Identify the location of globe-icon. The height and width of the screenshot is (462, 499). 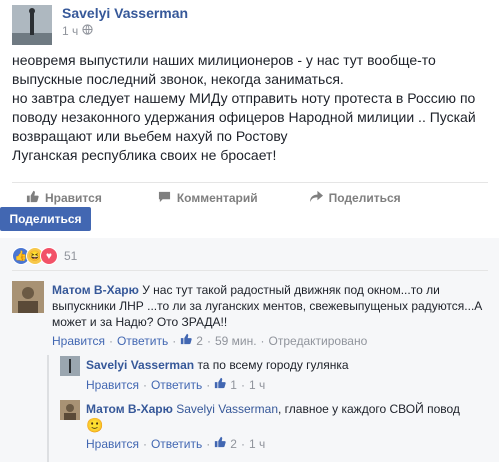
(87, 31).